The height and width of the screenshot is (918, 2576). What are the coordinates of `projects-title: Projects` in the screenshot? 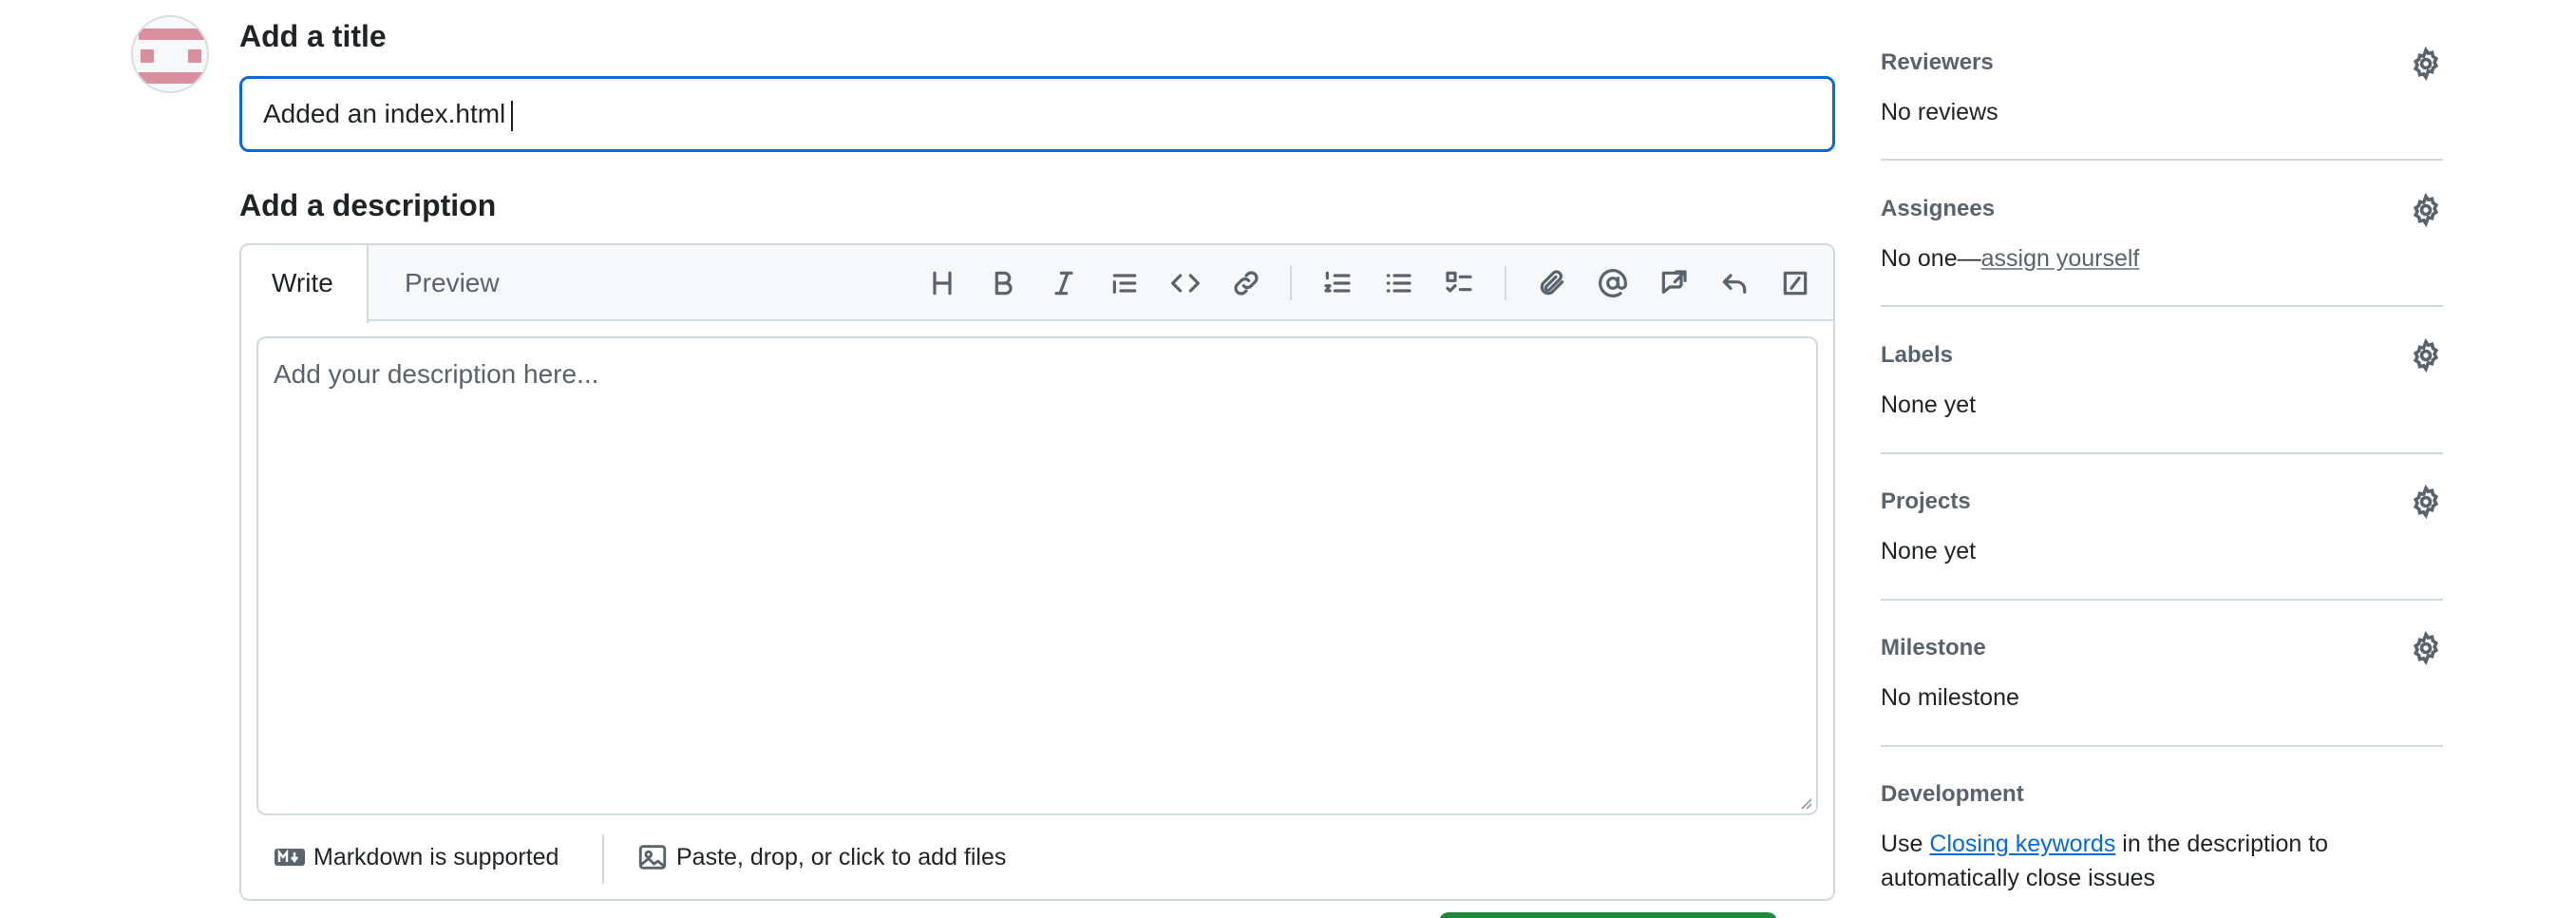 It's located at (1926, 502).